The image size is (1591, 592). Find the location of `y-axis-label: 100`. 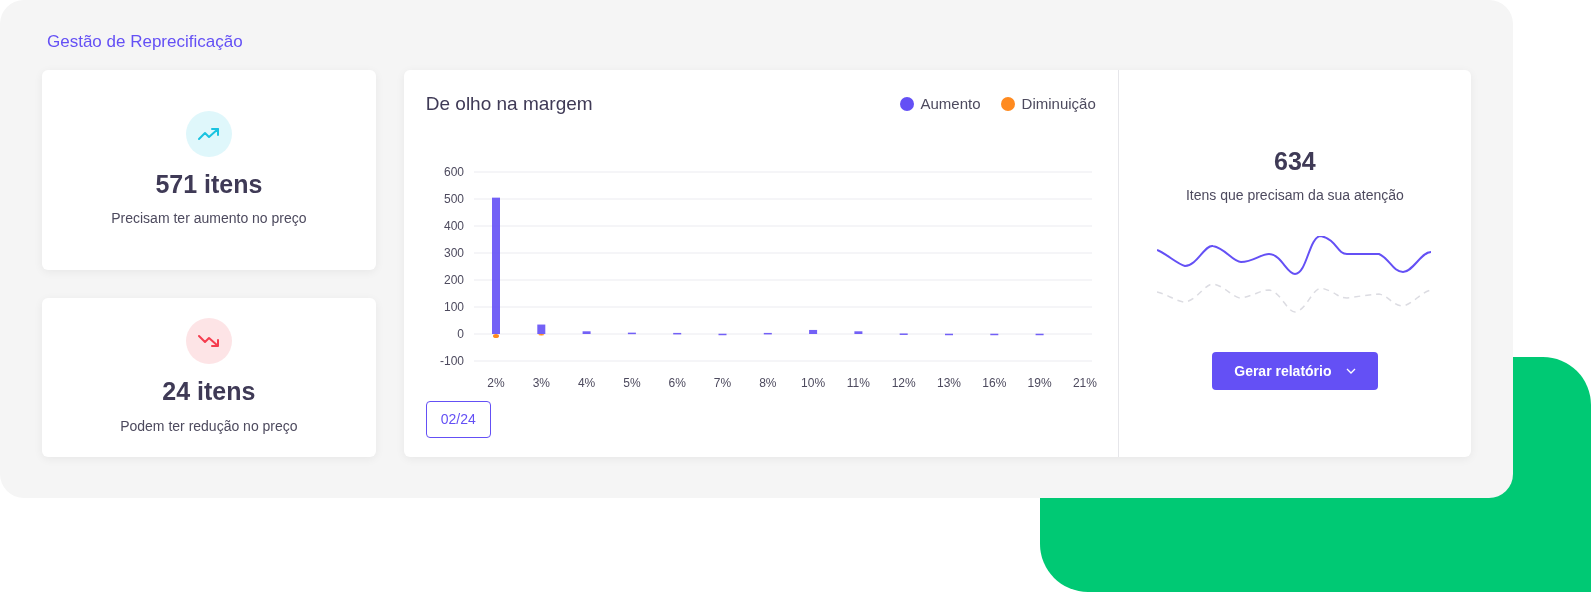

y-axis-label: 100 is located at coordinates (453, 306).